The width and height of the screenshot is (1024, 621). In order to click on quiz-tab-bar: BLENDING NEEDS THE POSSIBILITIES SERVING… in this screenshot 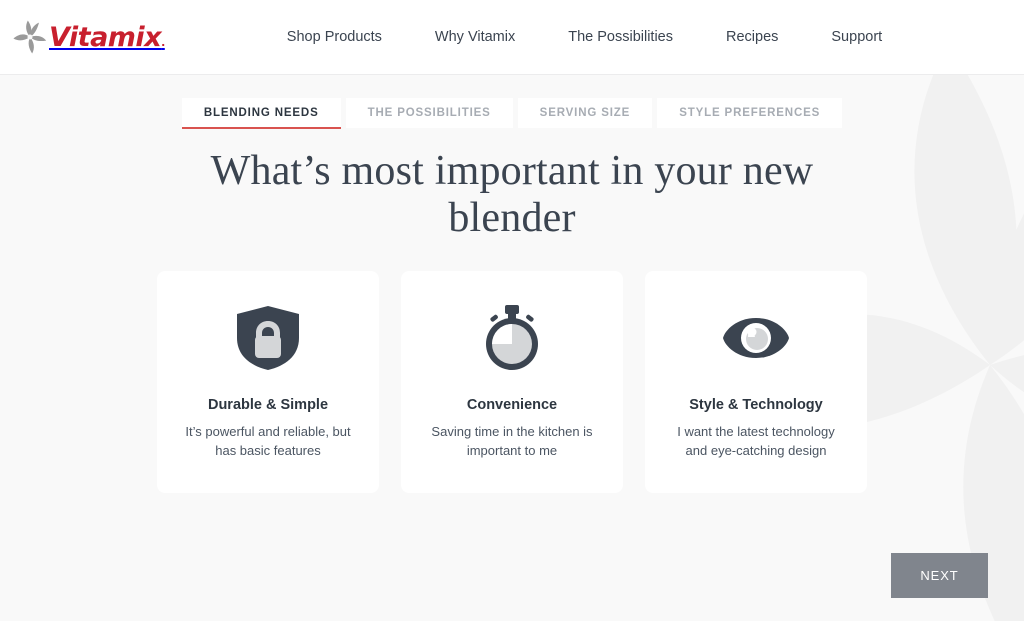, I will do `click(512, 102)`.